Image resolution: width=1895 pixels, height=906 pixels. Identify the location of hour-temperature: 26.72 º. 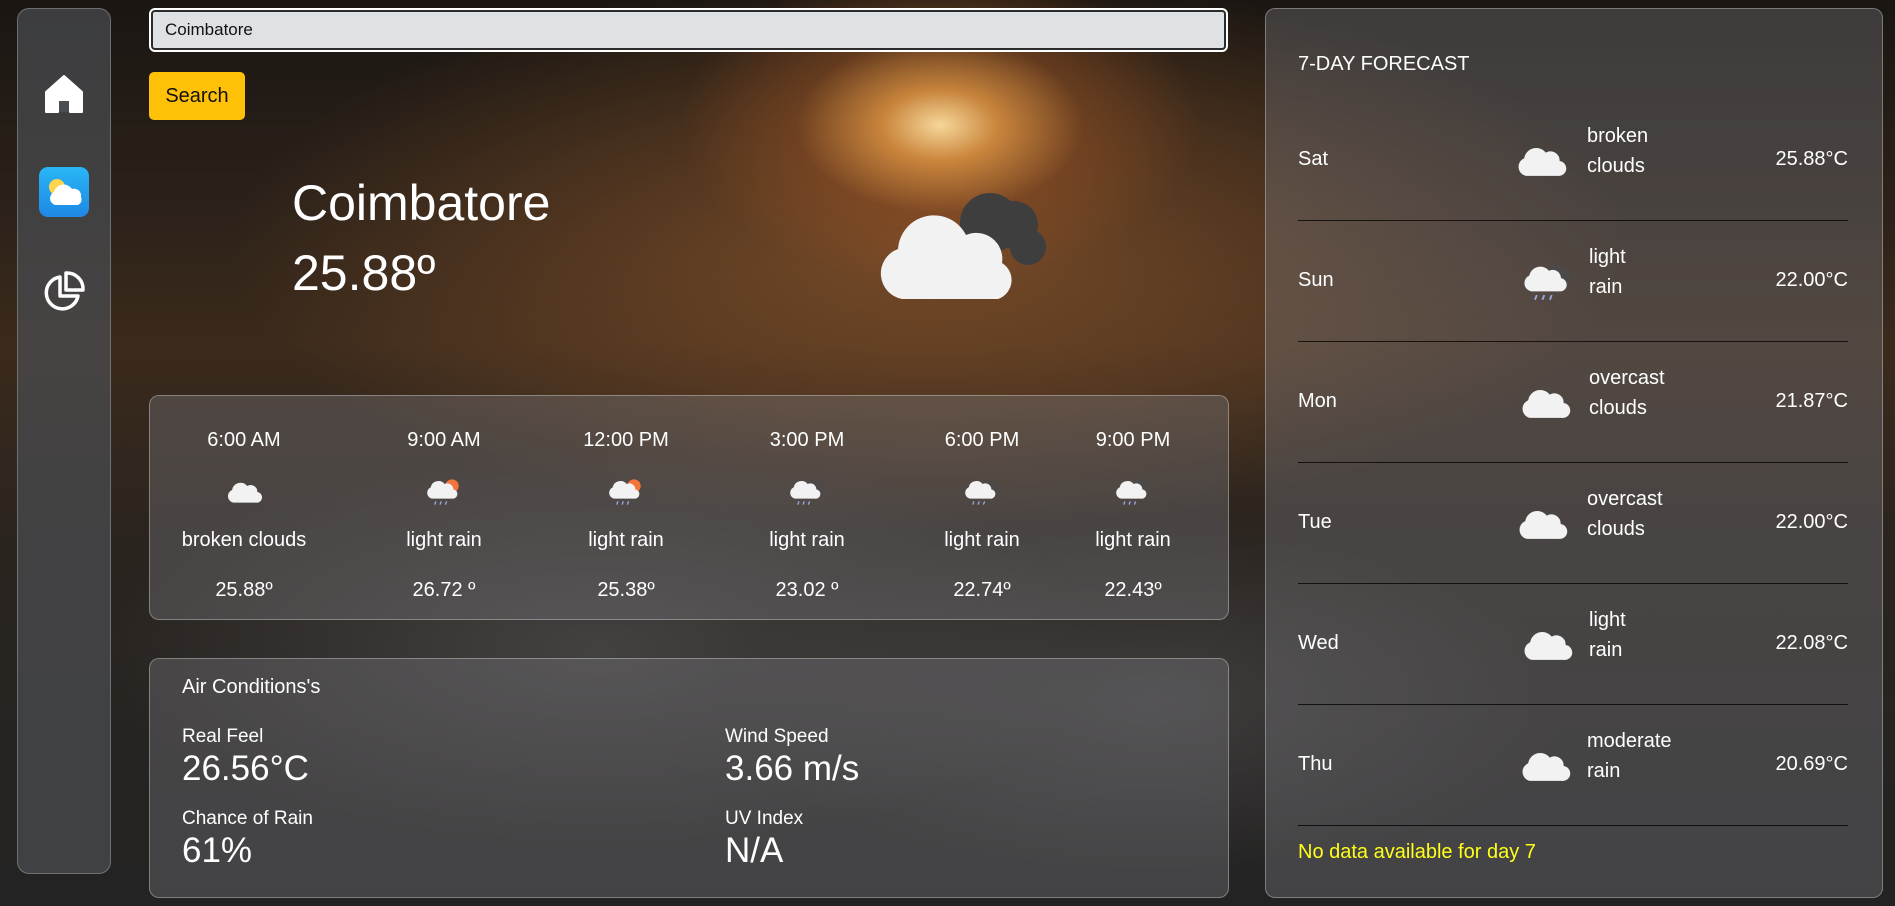
(444, 590).